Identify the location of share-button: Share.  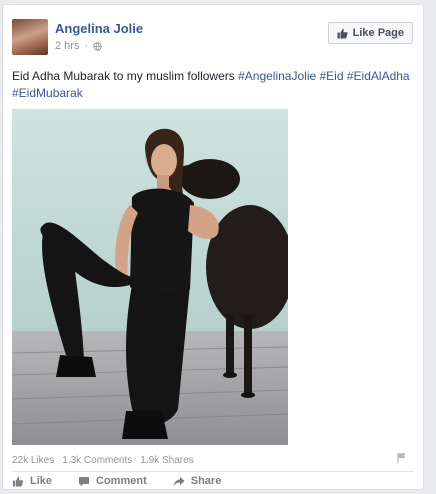
(197, 481).